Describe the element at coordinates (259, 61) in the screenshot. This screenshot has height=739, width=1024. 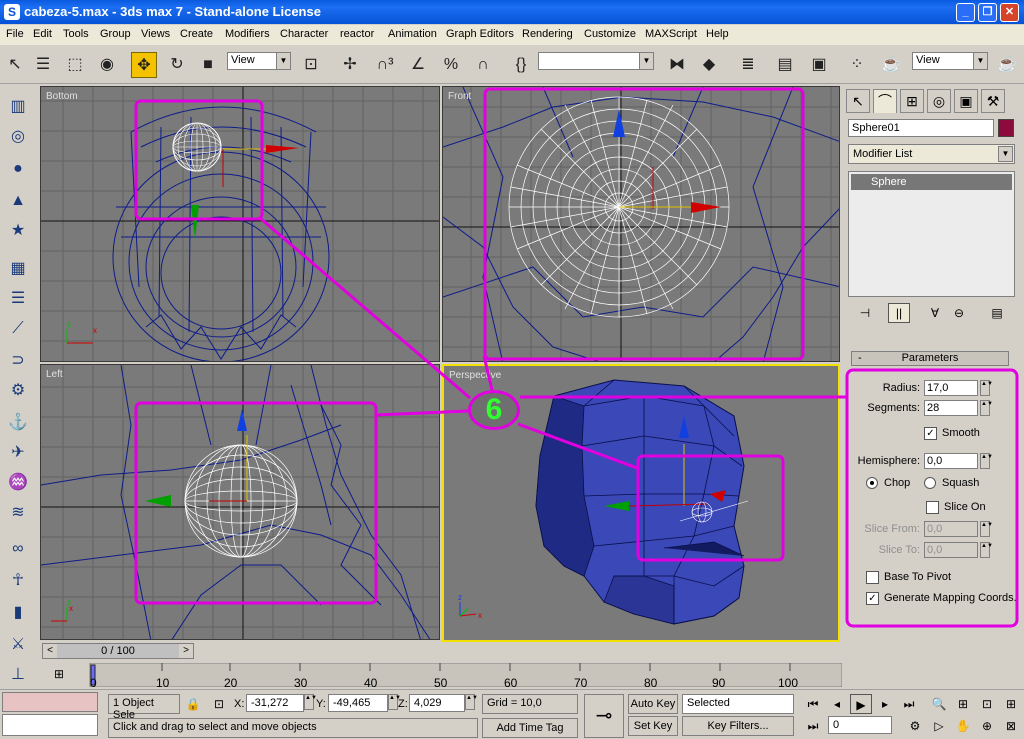
I see `reference-coord-select: View ▼` at that location.